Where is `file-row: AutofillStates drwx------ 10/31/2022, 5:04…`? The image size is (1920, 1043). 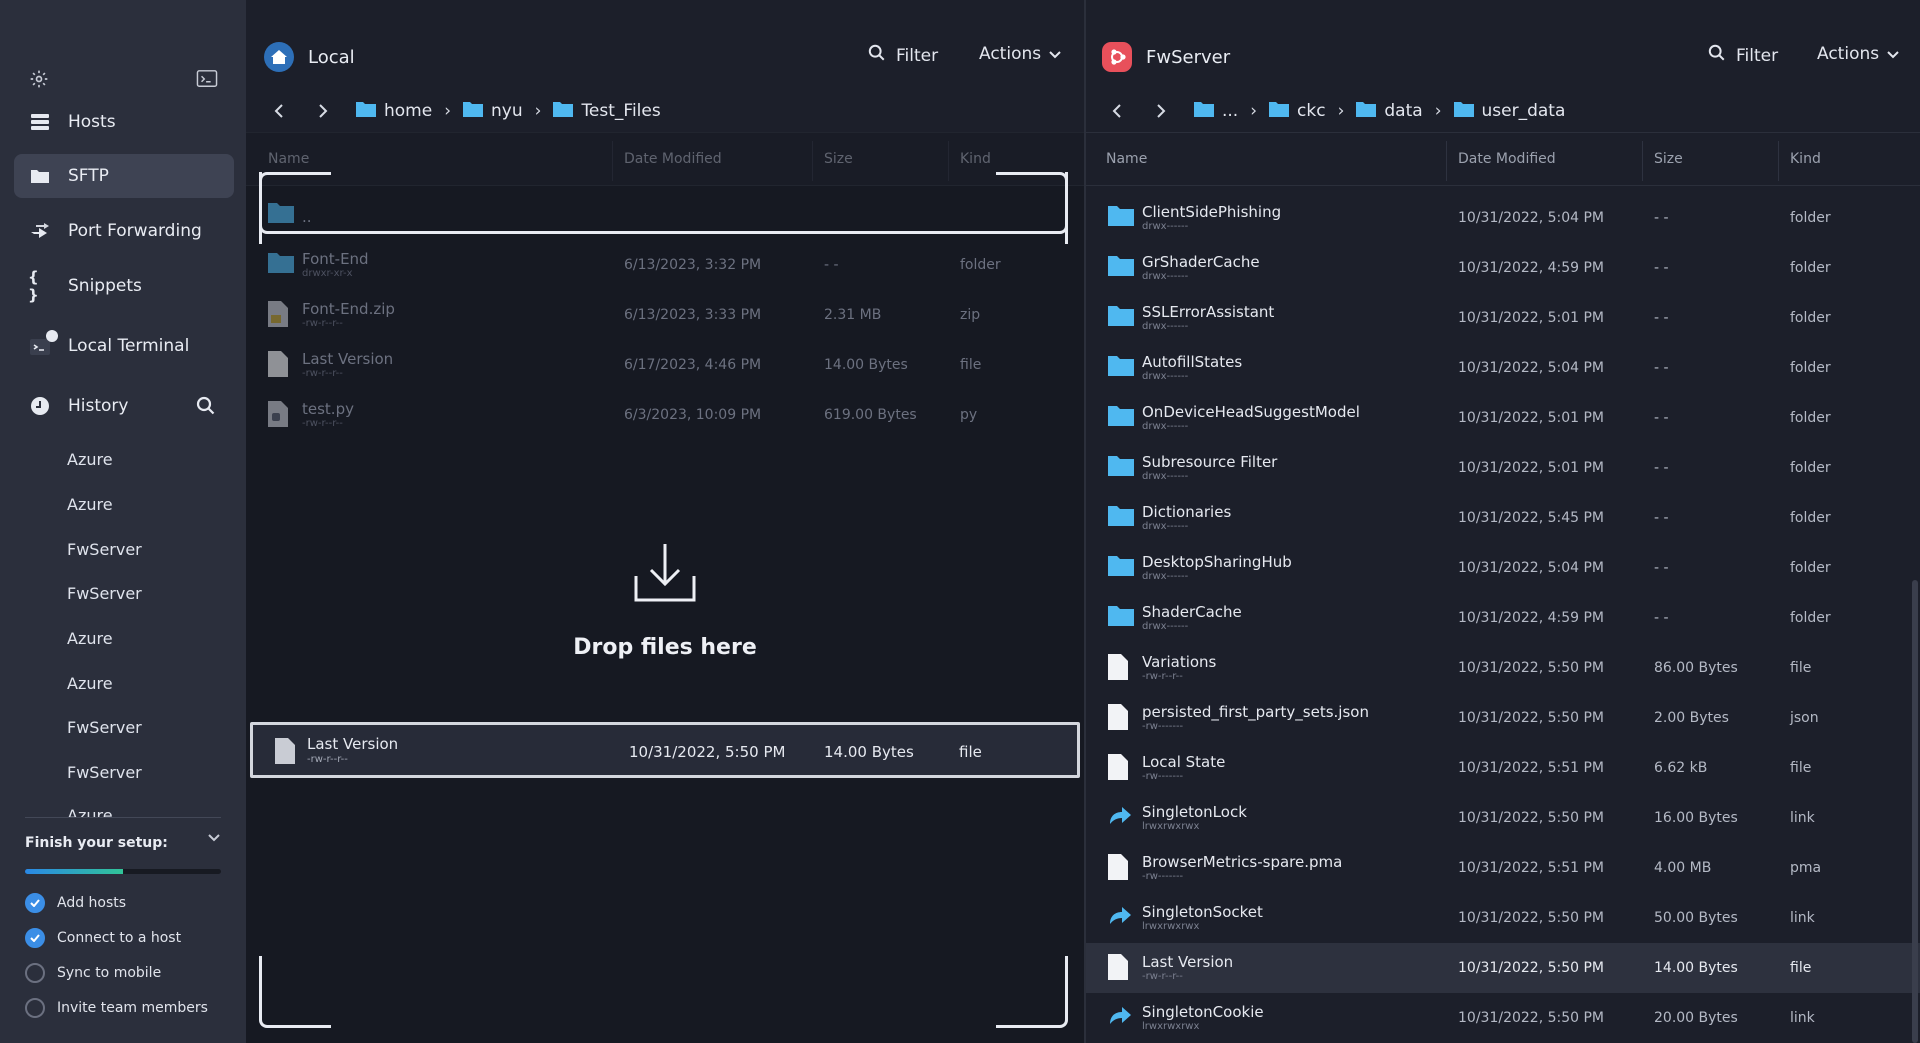
file-row: AutofillStates drwx------ 10/31/2022, 5:04… is located at coordinates (1503, 368).